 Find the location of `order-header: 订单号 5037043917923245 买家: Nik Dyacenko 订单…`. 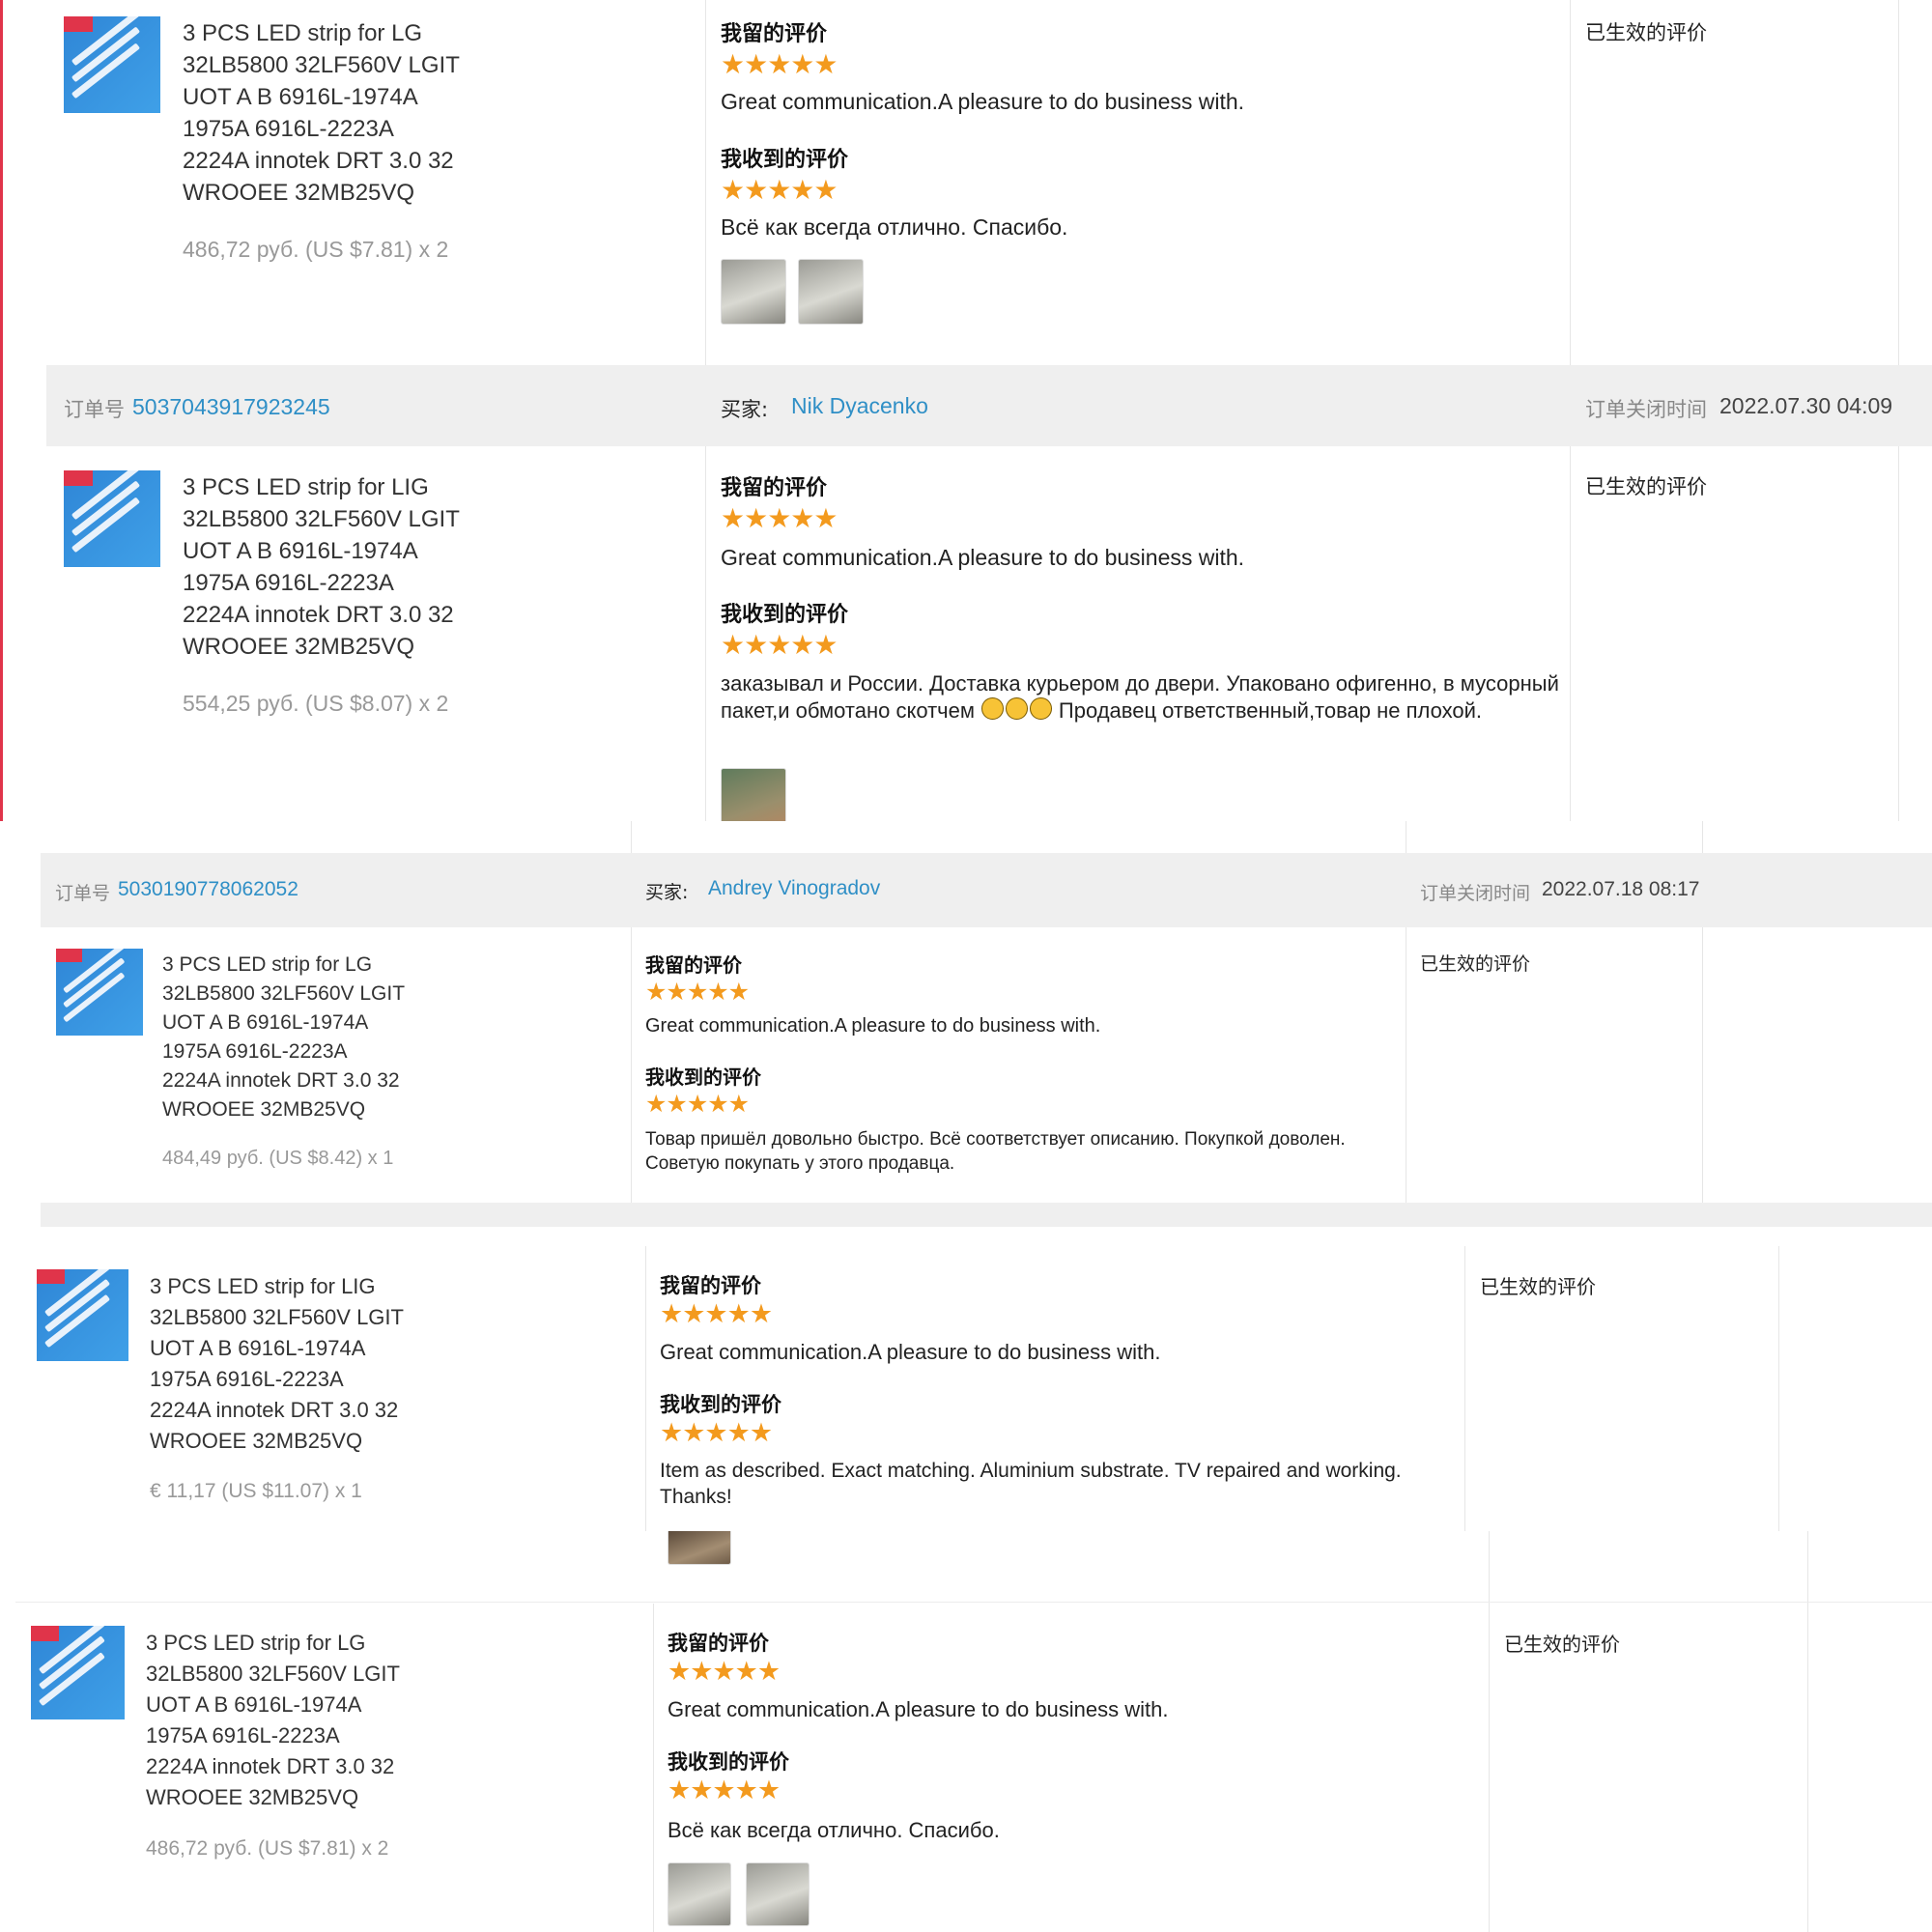

order-header: 订单号 5037043917923245 买家: Nik Dyacenko 订单… is located at coordinates (989, 405).